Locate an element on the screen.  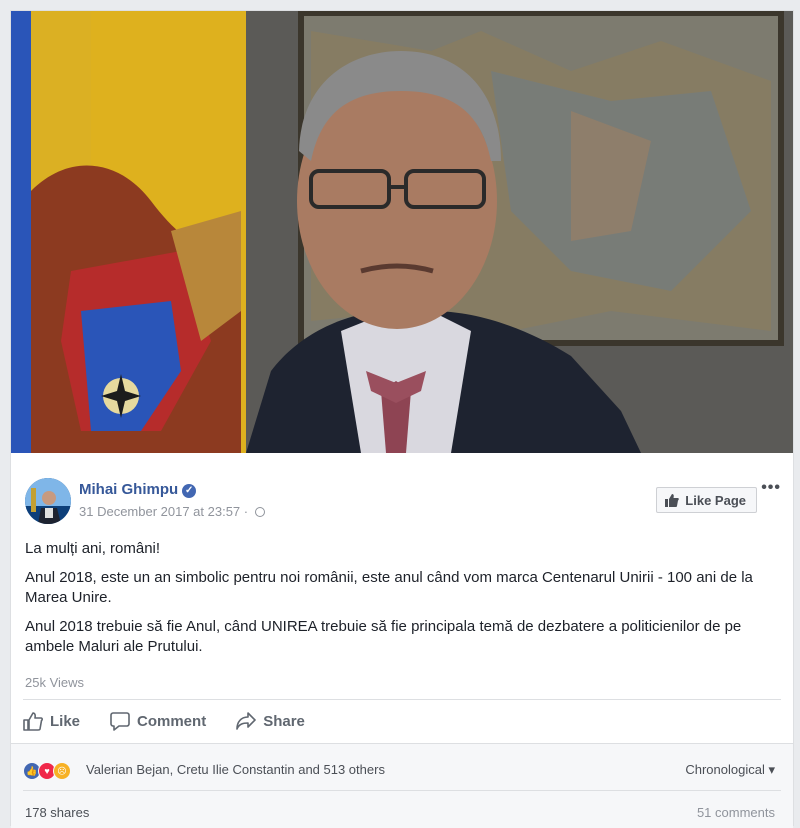
share-button: Share is located at coordinates (270, 721).